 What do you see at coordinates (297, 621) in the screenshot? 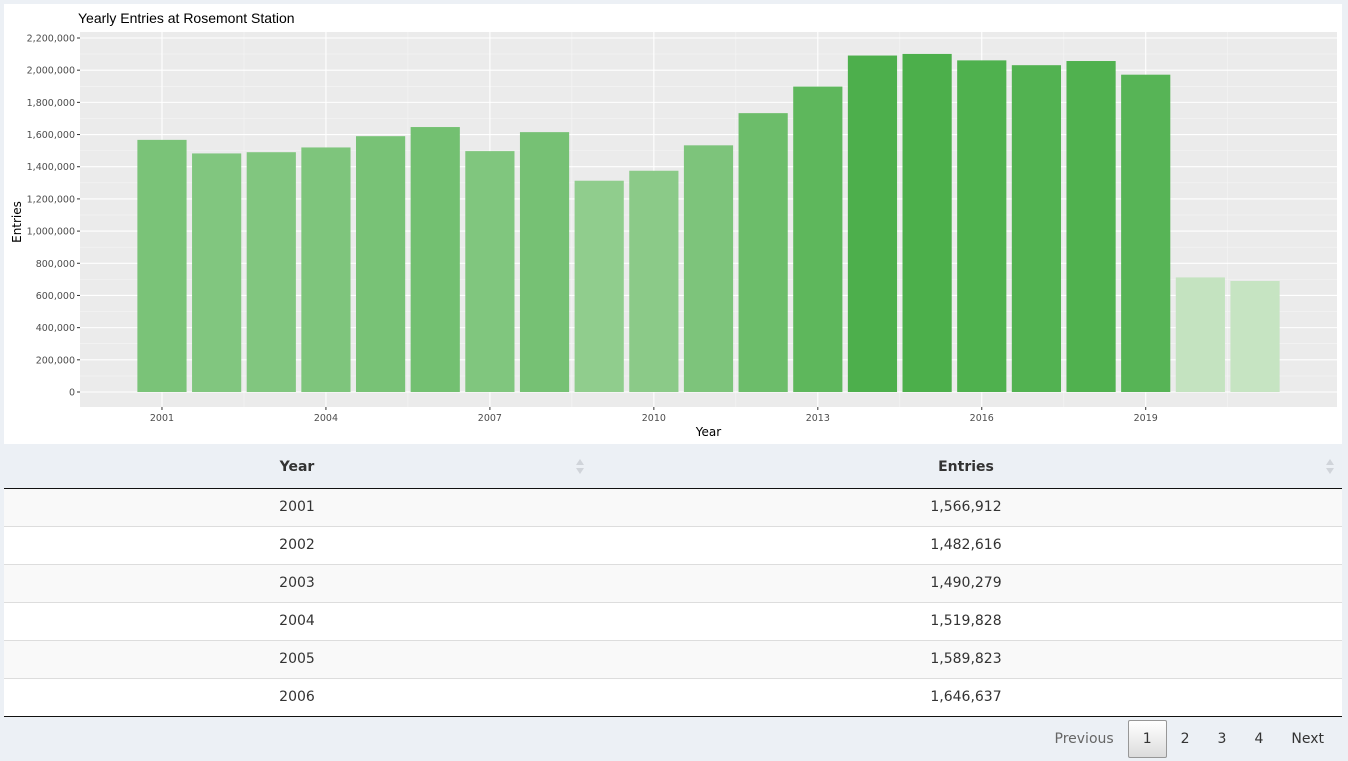
I see `cell-year: 2004` at bounding box center [297, 621].